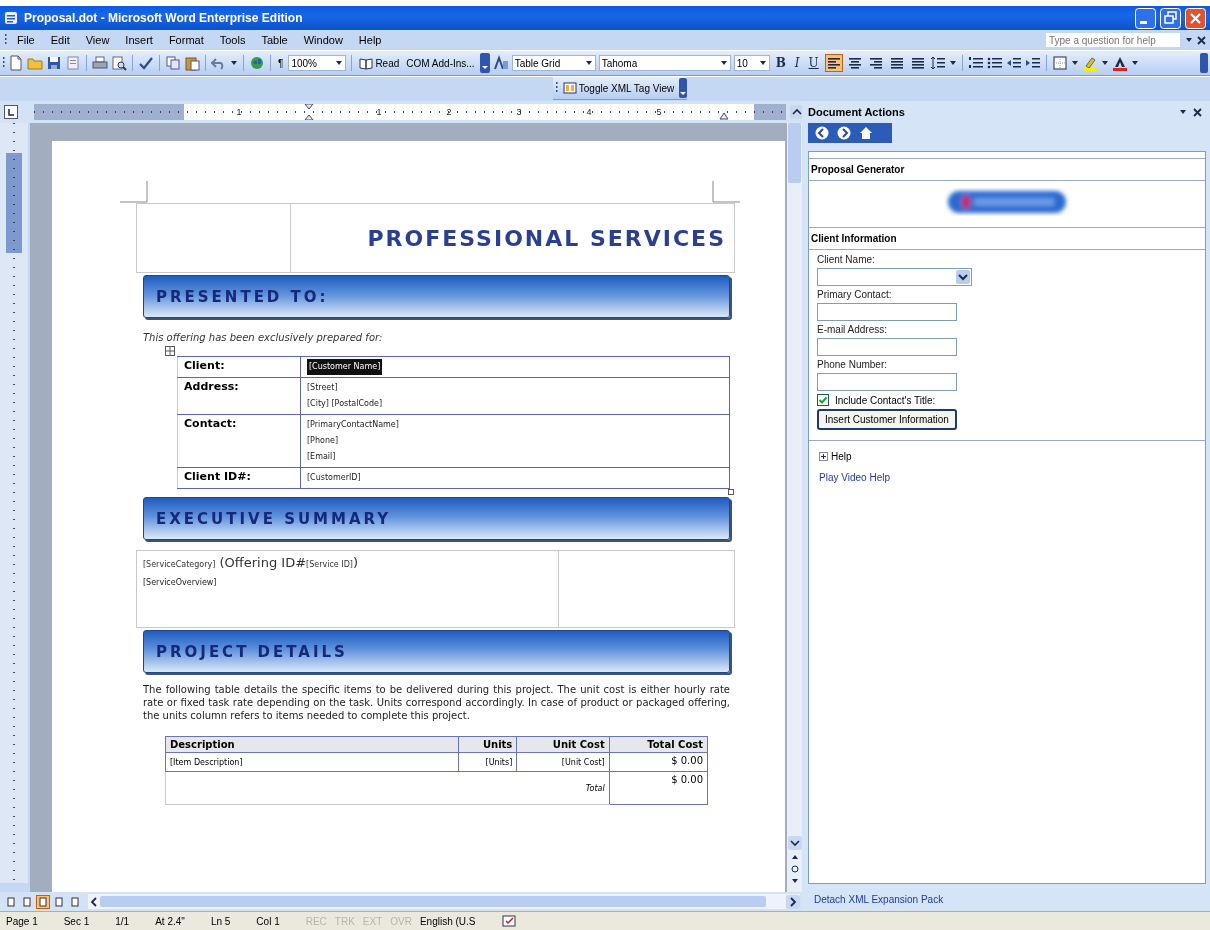 The height and width of the screenshot is (930, 1210). Describe the element at coordinates (563, 744) in the screenshot. I see `column-header: Unit Cost` at that location.